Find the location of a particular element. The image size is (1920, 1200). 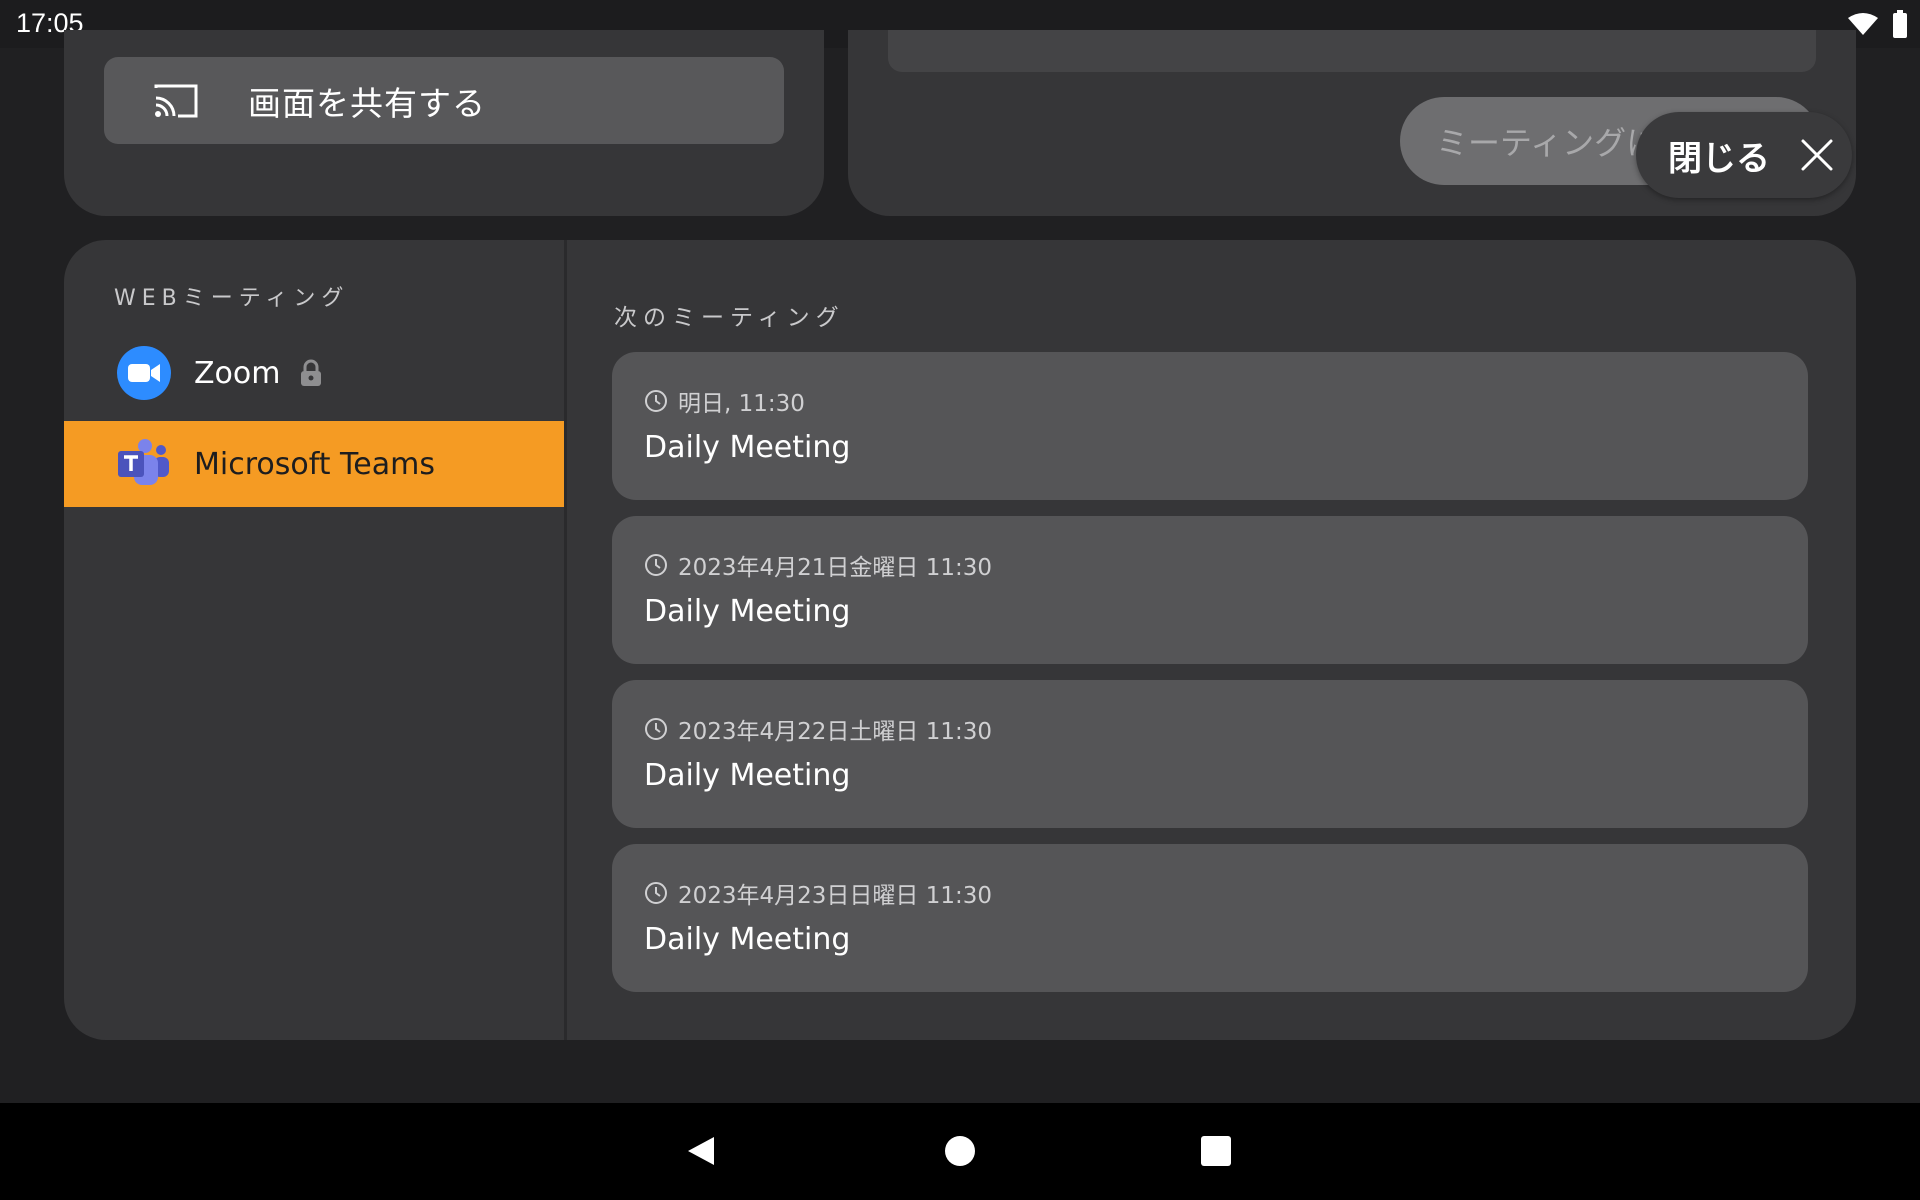

meeting-card: 2023年4月21日金曜日 11:30 Daily Meeting is located at coordinates (1210, 590).